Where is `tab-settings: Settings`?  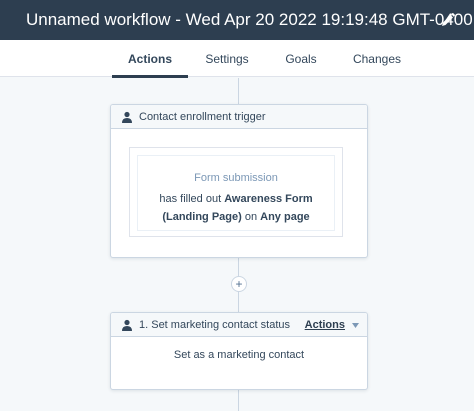
tab-settings: Settings is located at coordinates (227, 58).